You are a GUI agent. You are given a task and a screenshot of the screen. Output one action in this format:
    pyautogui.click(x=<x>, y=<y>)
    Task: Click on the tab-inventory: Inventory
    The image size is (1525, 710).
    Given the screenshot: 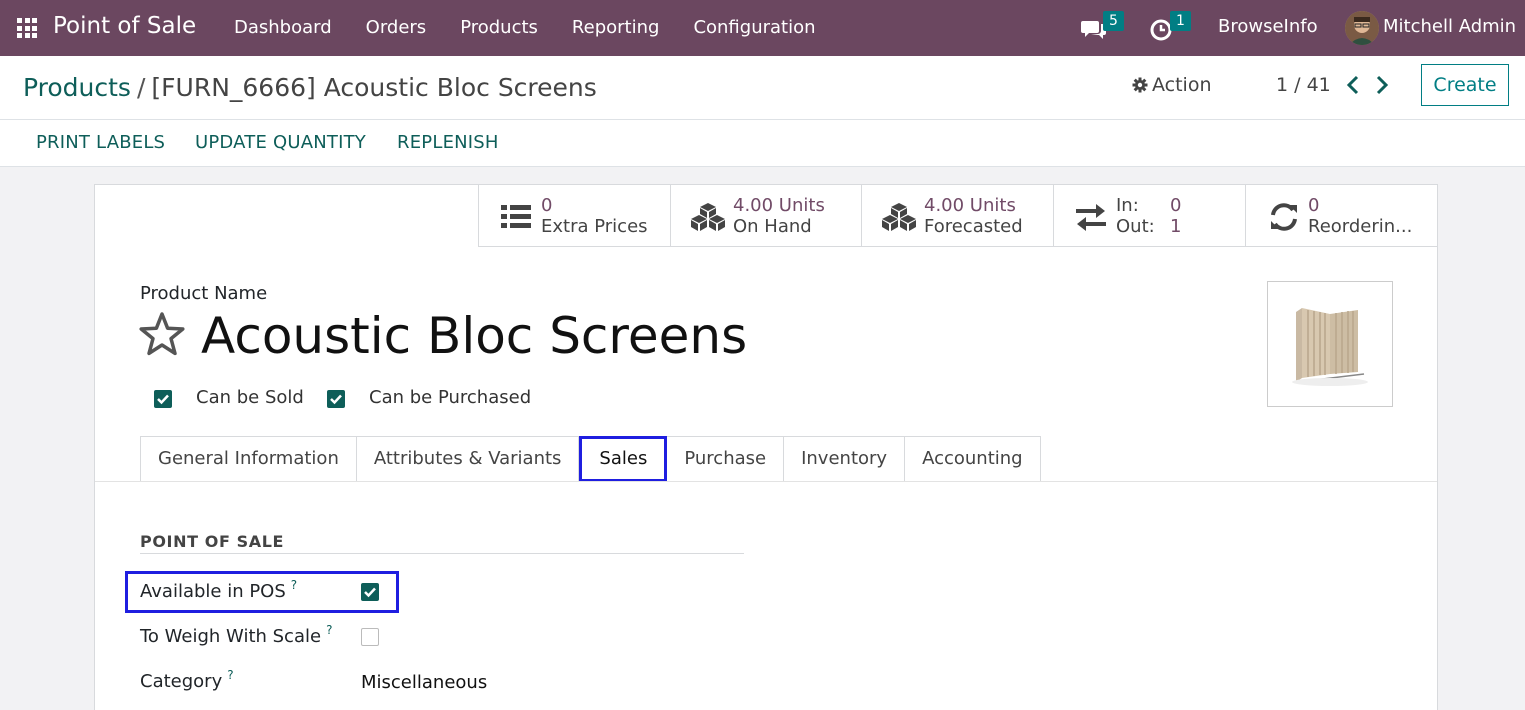 What is the action you would take?
    pyautogui.click(x=845, y=459)
    